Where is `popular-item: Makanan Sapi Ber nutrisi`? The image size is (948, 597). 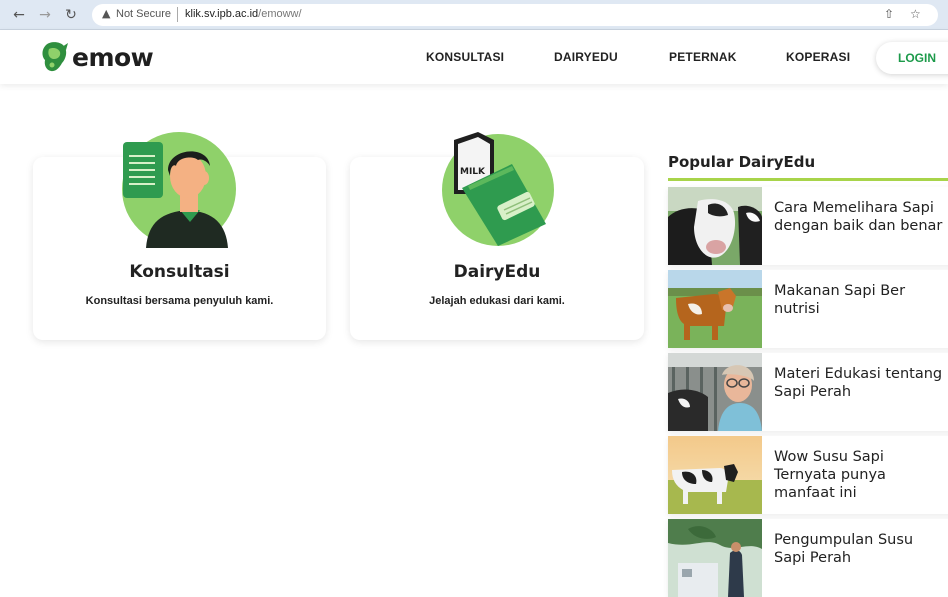 popular-item: Makanan Sapi Ber nutrisi is located at coordinates (808, 309).